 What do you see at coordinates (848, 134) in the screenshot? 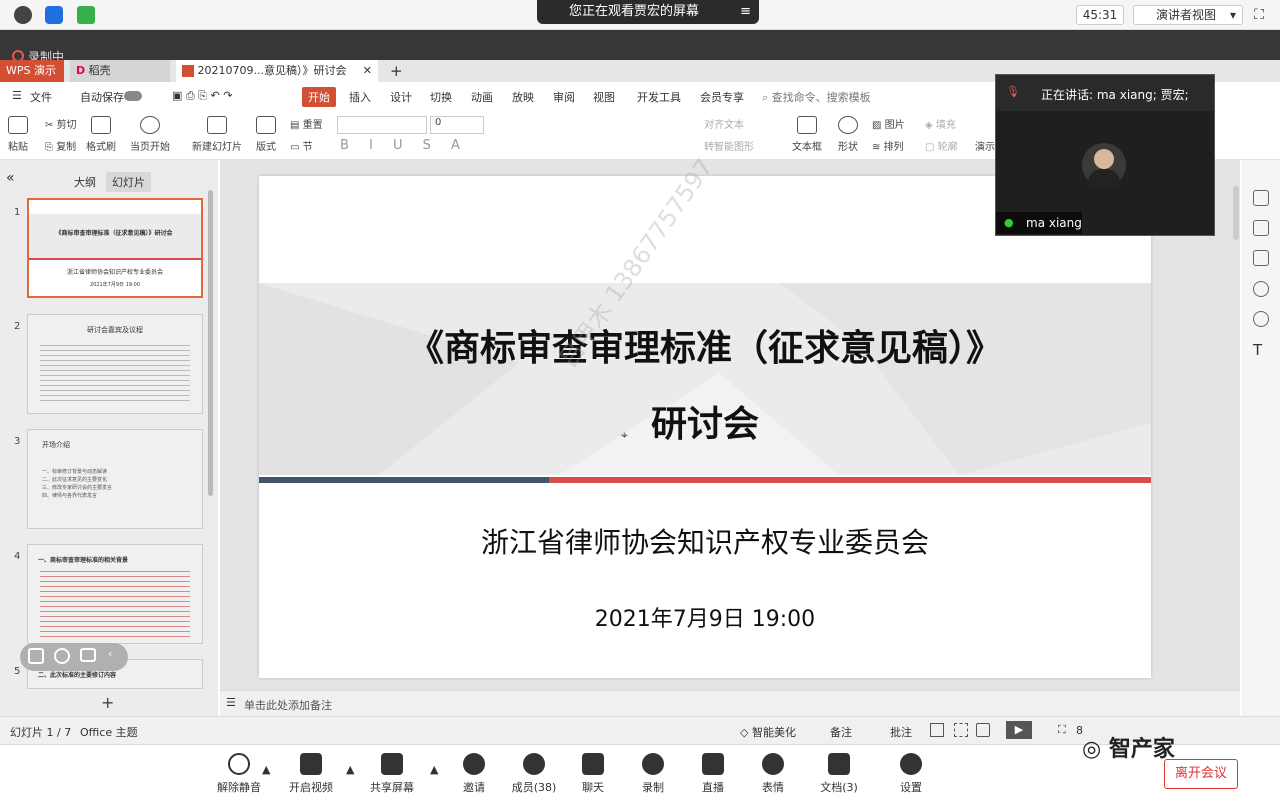
I see `shape-button: 形状` at bounding box center [848, 134].